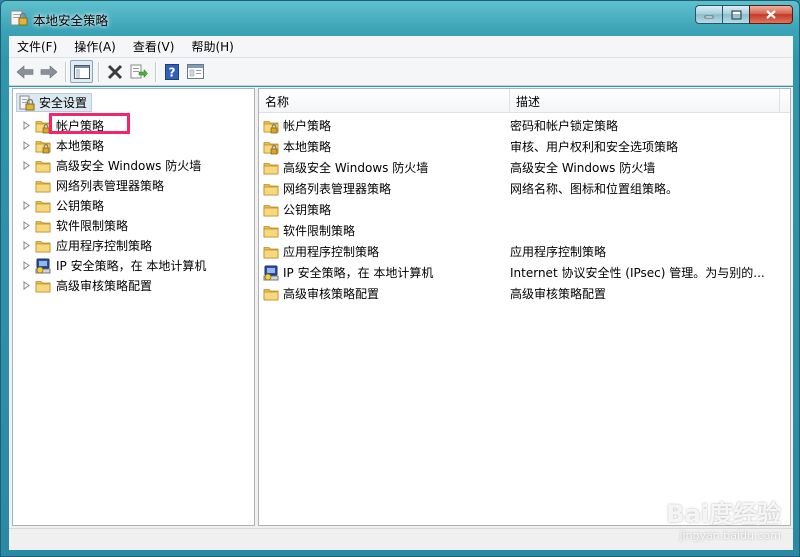  I want to click on list-cell-name: 高级安全 Windows 防火墙, so click(386, 167).